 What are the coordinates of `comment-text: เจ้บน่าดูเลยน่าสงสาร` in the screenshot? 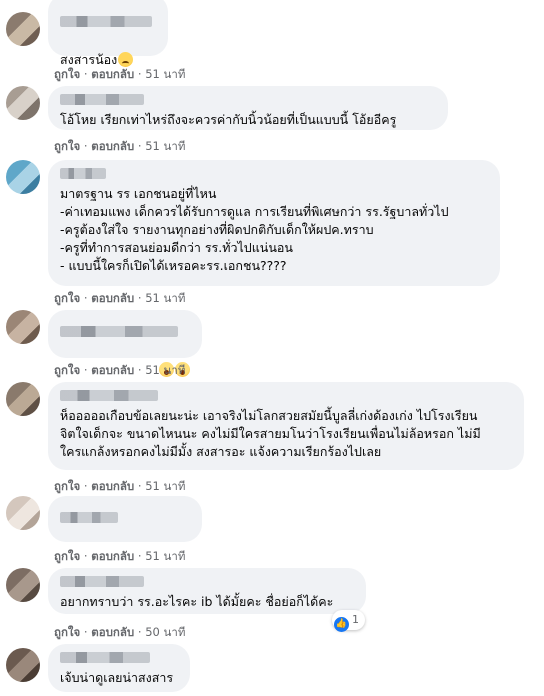 It's located at (117, 677).